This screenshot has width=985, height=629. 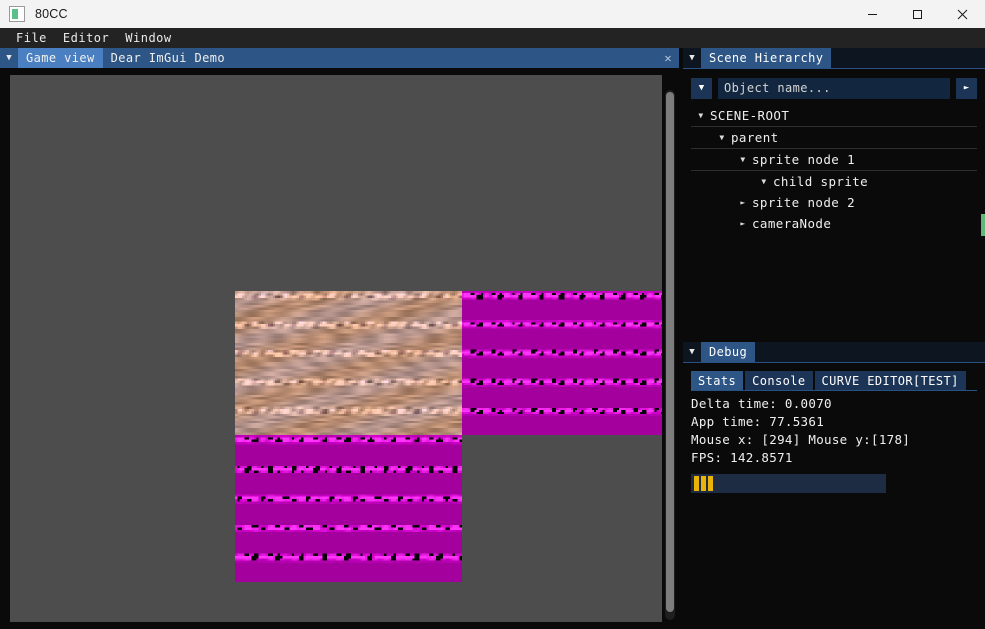 I want to click on scene-hierarchy-content: ▼ ► ▼ SCENE-ROOT ▼ parent, so click(x=834, y=205).